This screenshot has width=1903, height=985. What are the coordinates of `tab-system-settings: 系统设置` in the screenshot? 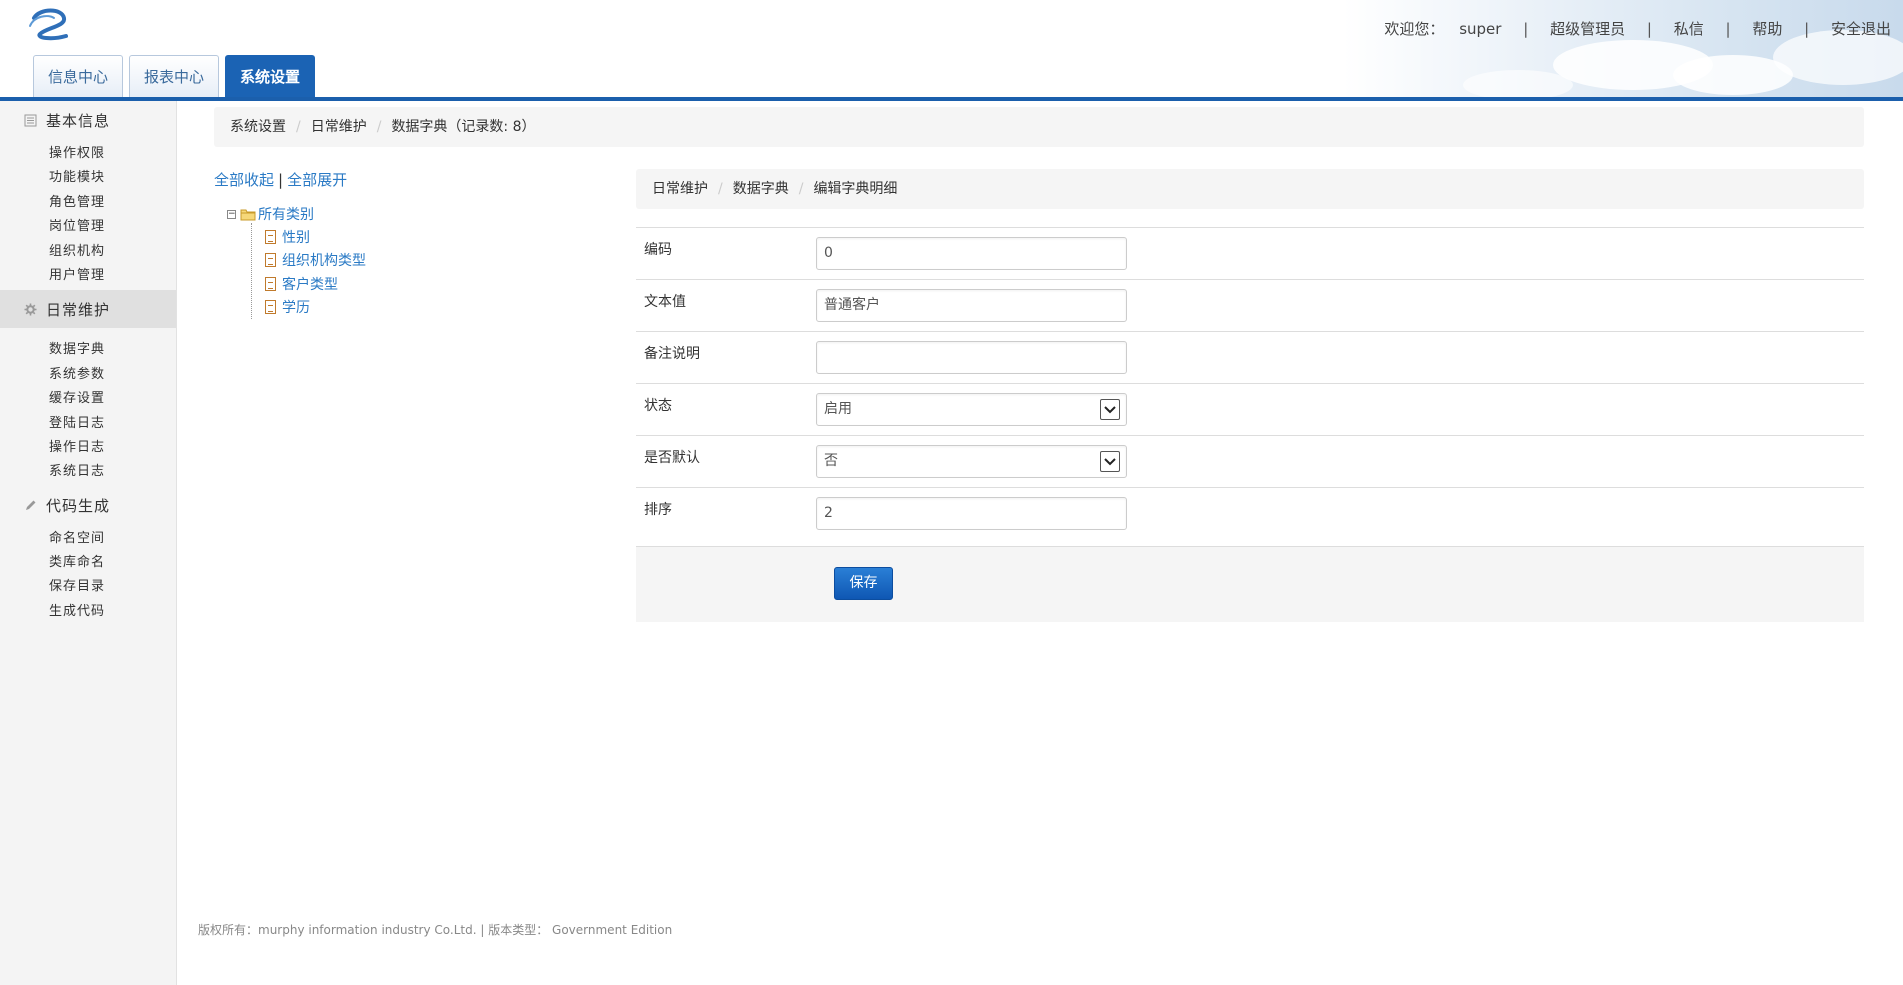 It's located at (270, 76).